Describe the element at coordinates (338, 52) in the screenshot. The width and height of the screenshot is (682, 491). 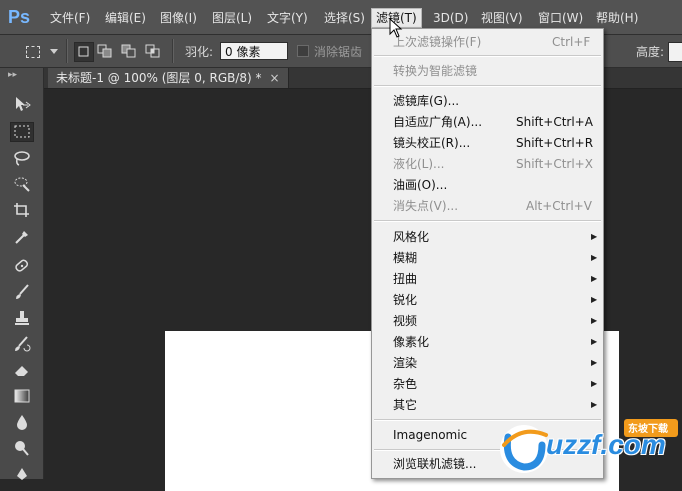
I see `antialias-label: 消除锯齿` at that location.